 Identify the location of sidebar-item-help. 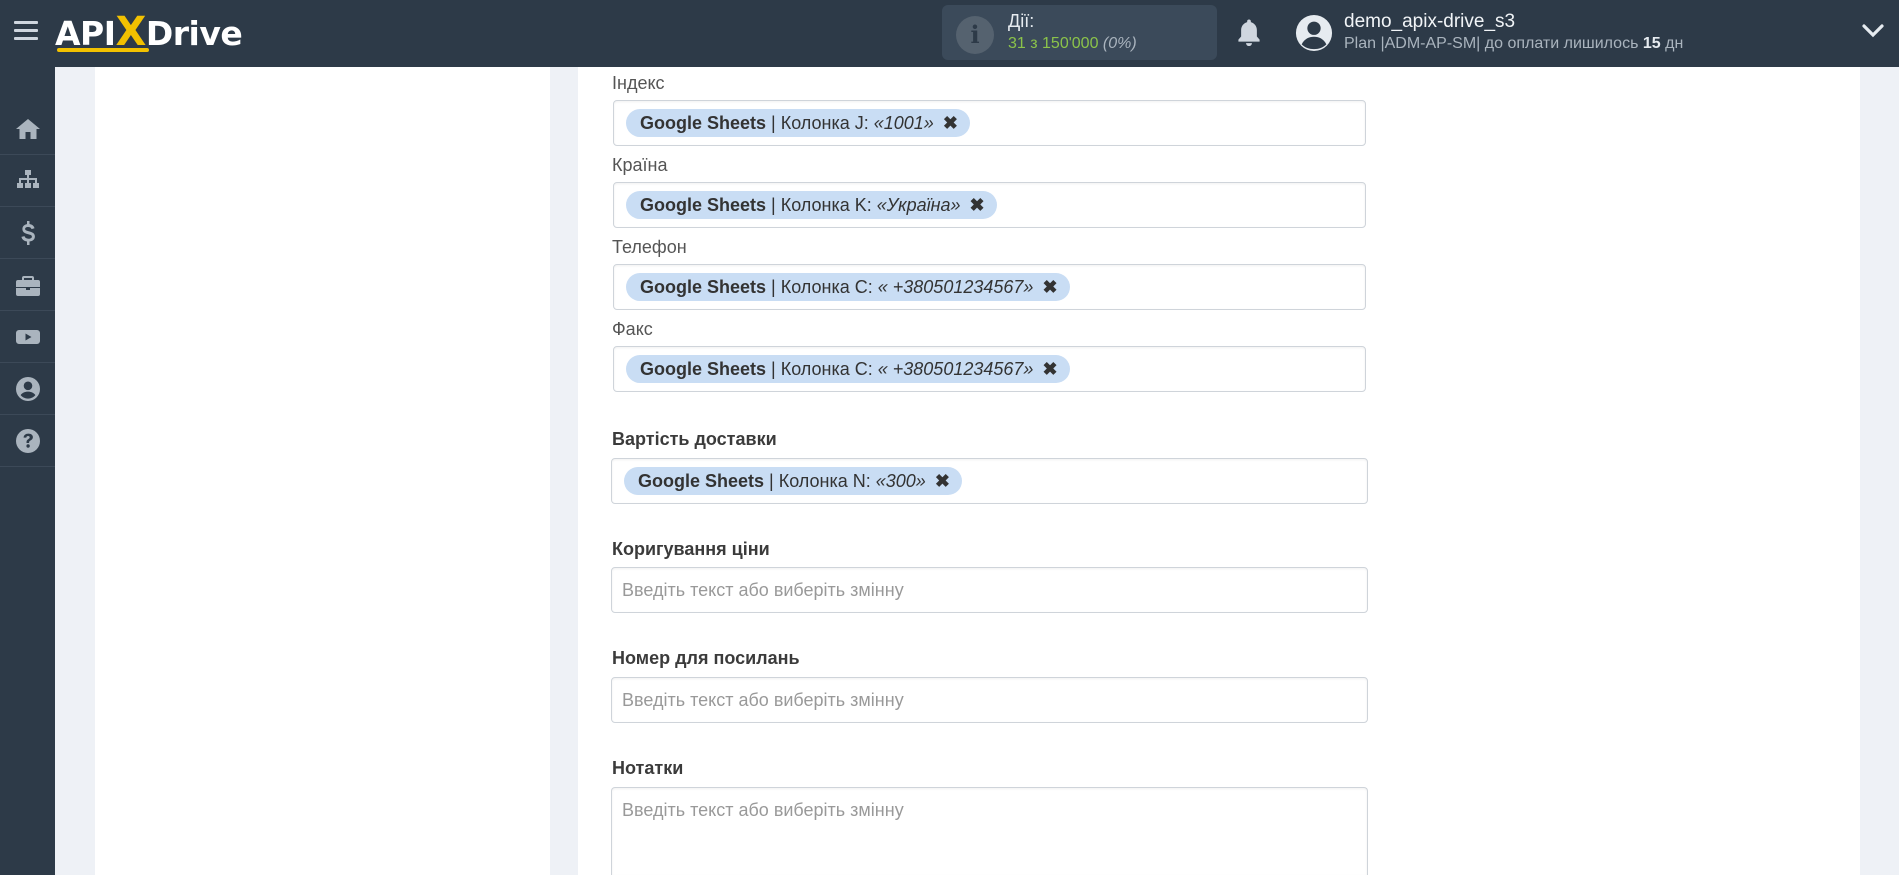
(27, 441).